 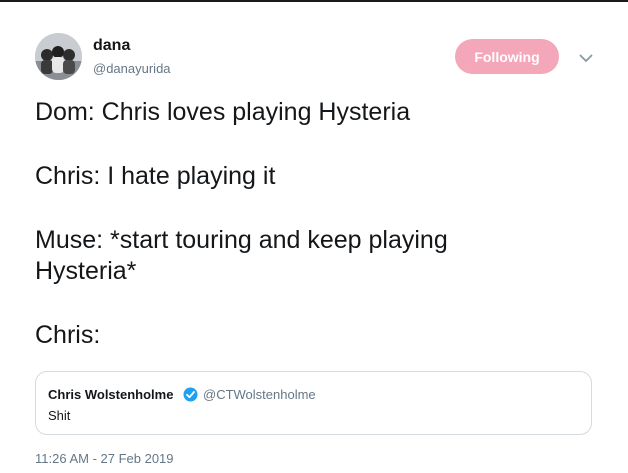 What do you see at coordinates (586, 58) in the screenshot?
I see `chevron-down-icon` at bounding box center [586, 58].